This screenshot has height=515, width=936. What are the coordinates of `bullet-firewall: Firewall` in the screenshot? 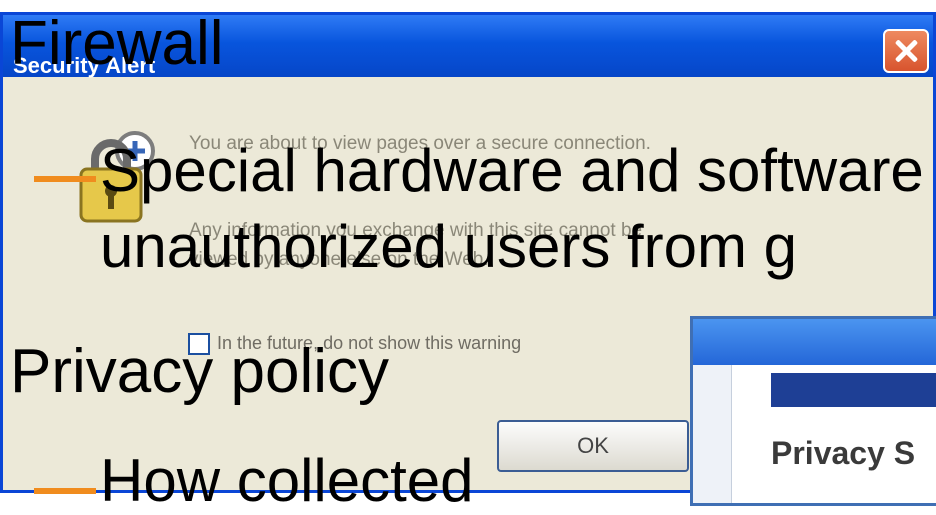 It's located at (117, 43).